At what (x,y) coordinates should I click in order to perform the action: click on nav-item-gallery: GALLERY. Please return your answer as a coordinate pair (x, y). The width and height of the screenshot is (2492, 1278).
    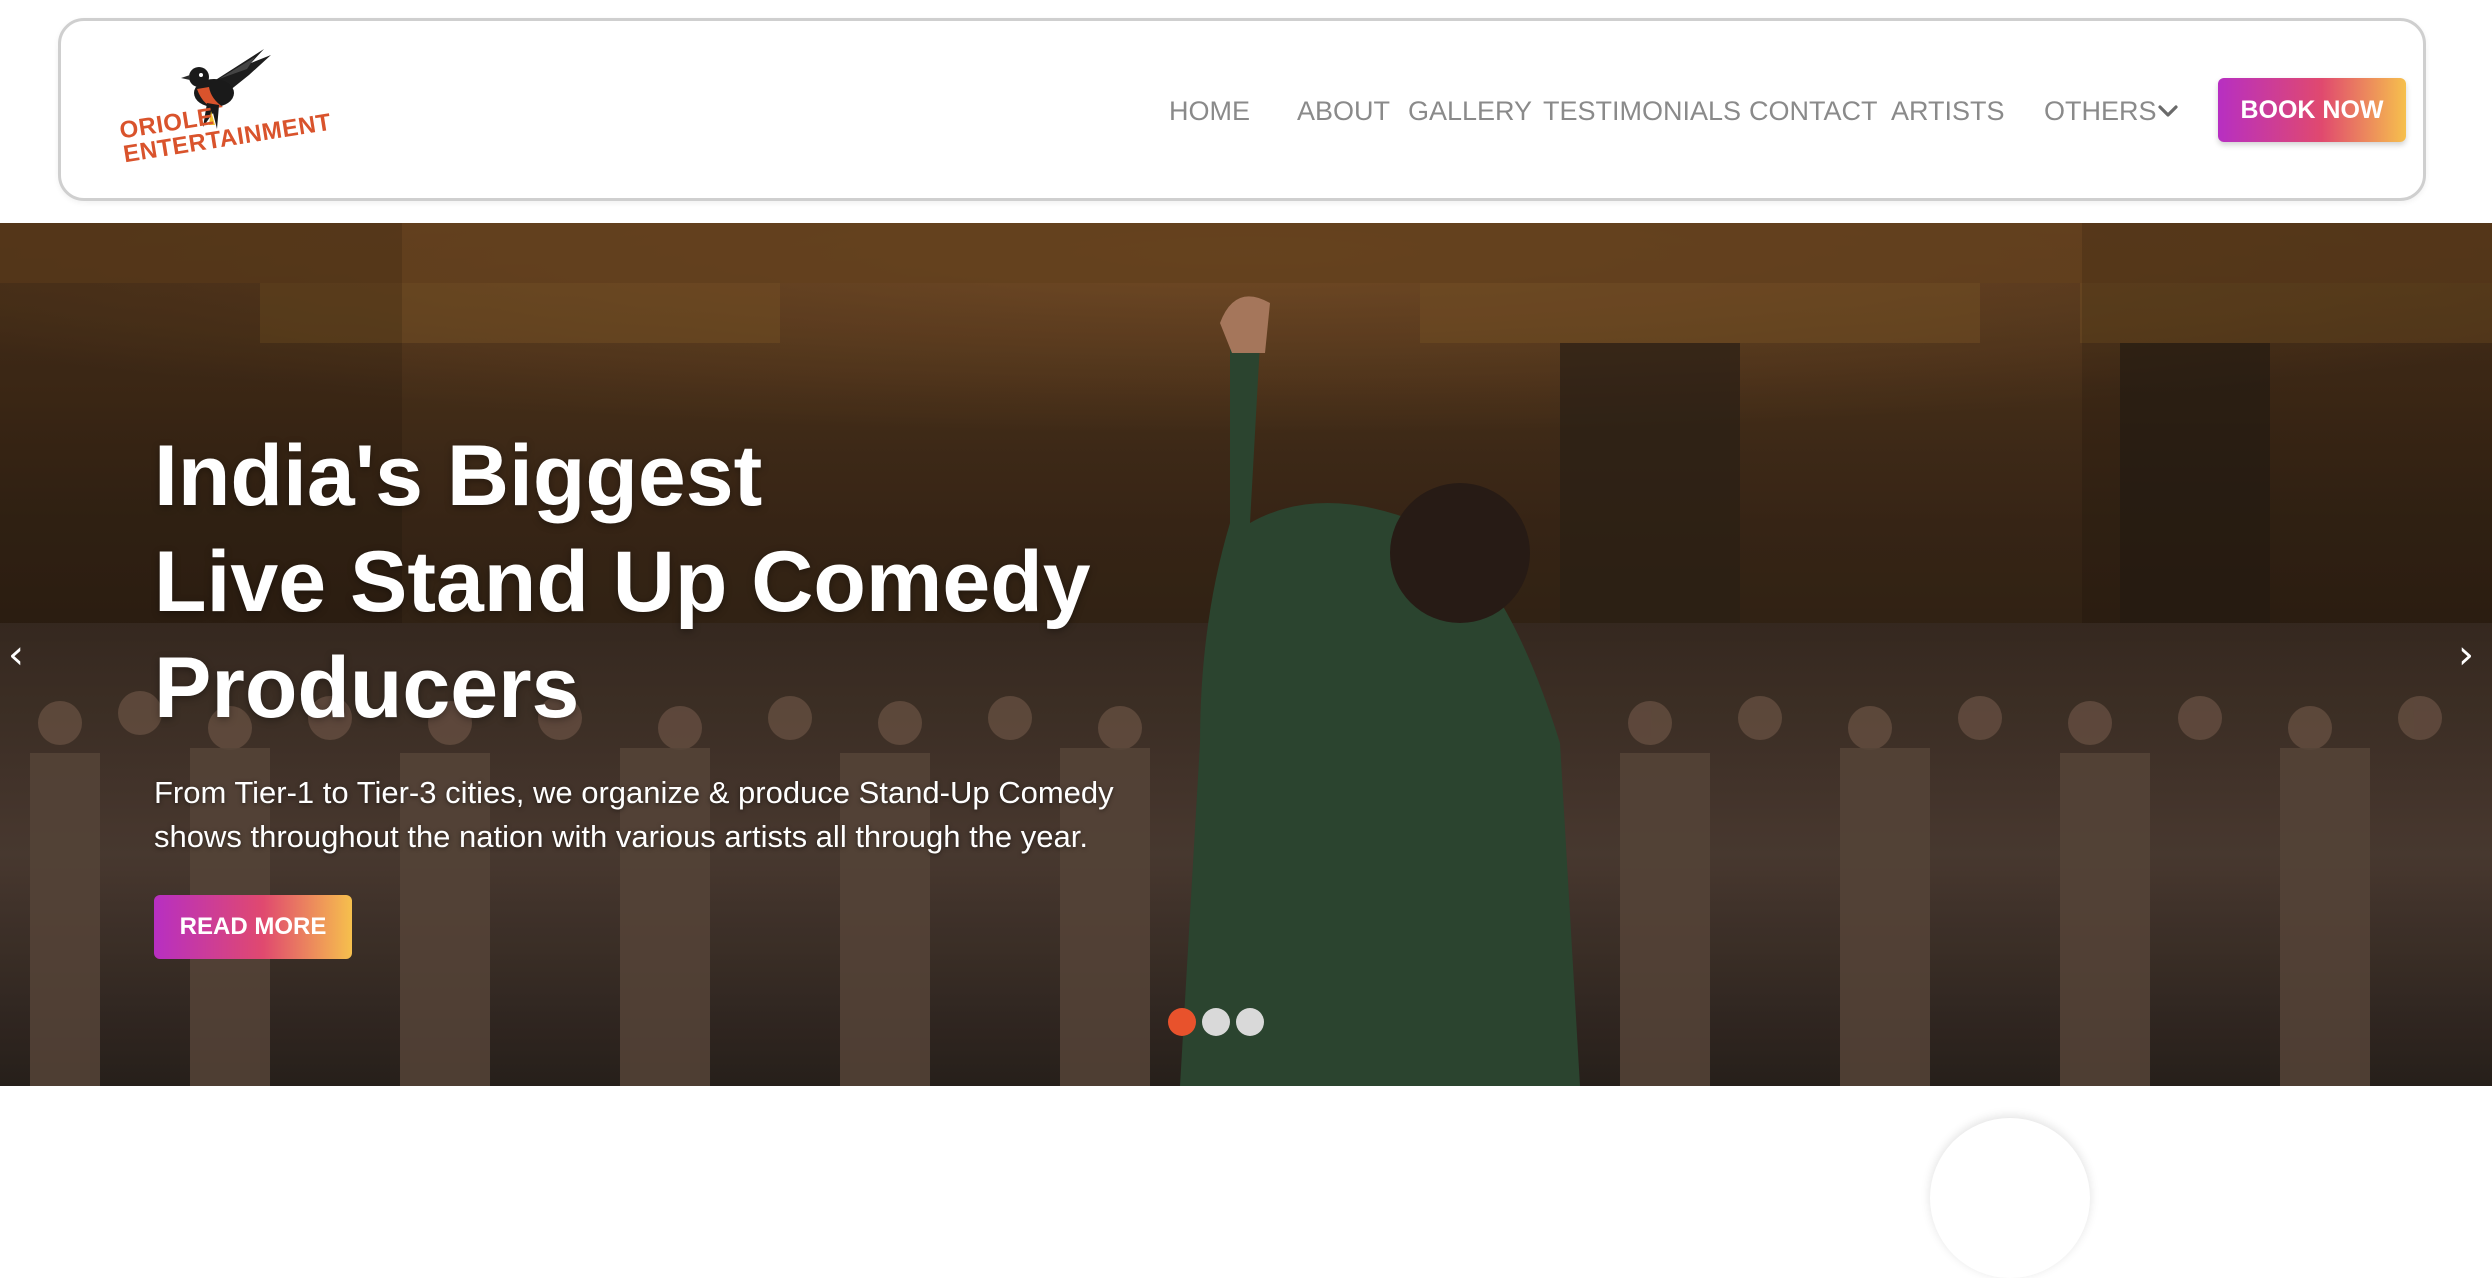
    Looking at the image, I should click on (1470, 111).